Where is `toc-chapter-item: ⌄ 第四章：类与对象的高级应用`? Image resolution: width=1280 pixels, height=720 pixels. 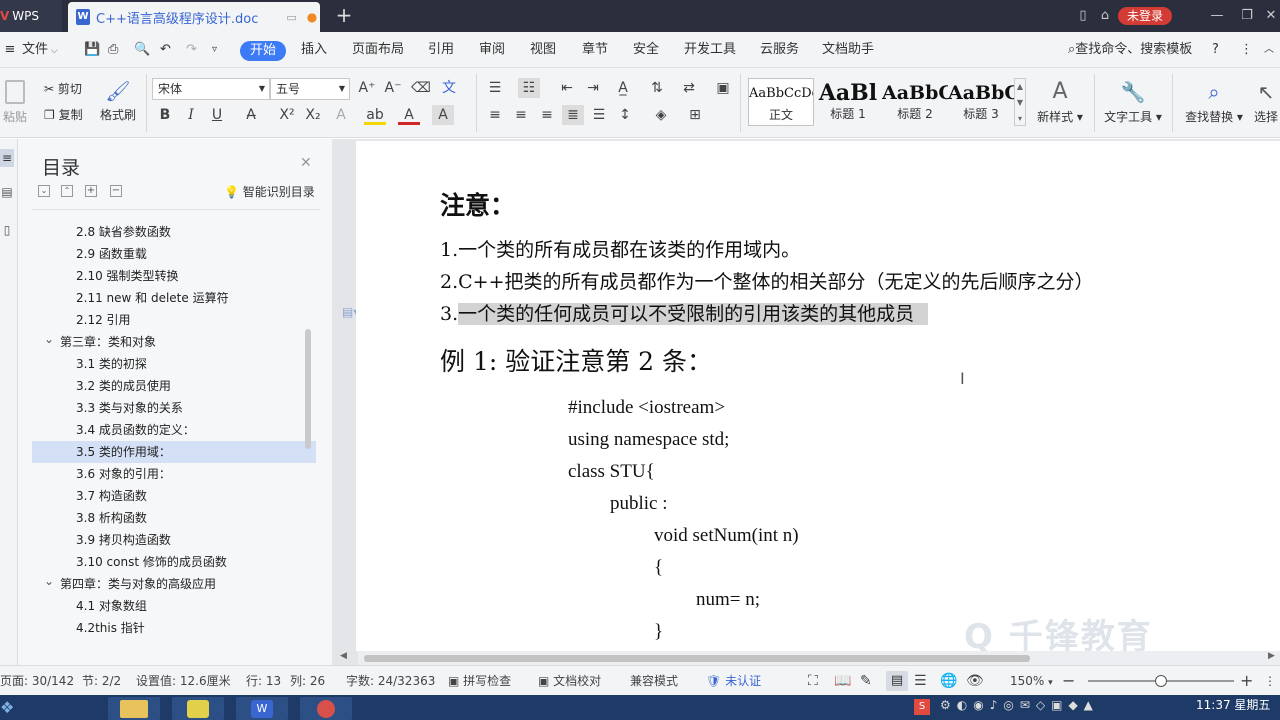 toc-chapter-item: ⌄ 第四章：类与对象的高级应用 is located at coordinates (174, 584).